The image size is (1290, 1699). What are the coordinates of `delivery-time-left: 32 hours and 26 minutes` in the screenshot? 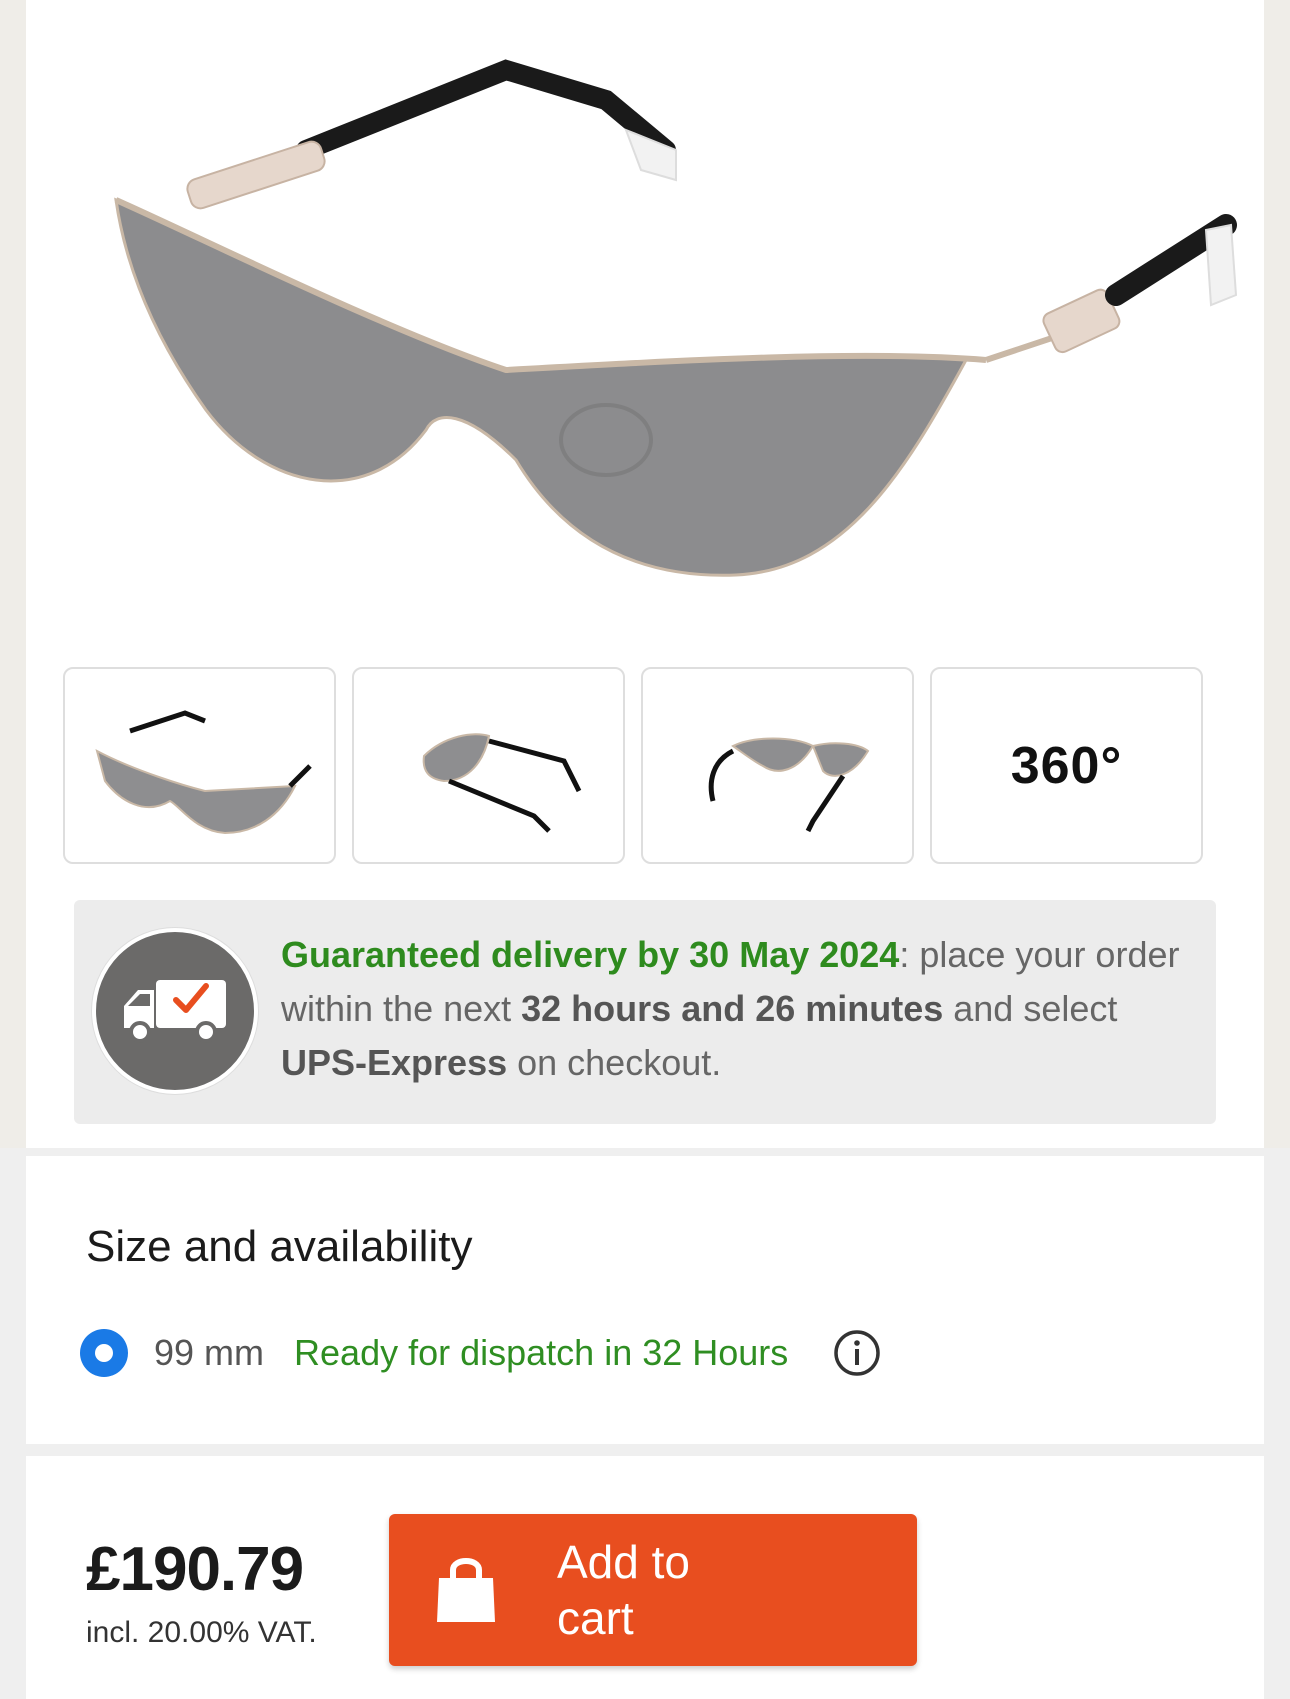 It's located at (732, 1008).